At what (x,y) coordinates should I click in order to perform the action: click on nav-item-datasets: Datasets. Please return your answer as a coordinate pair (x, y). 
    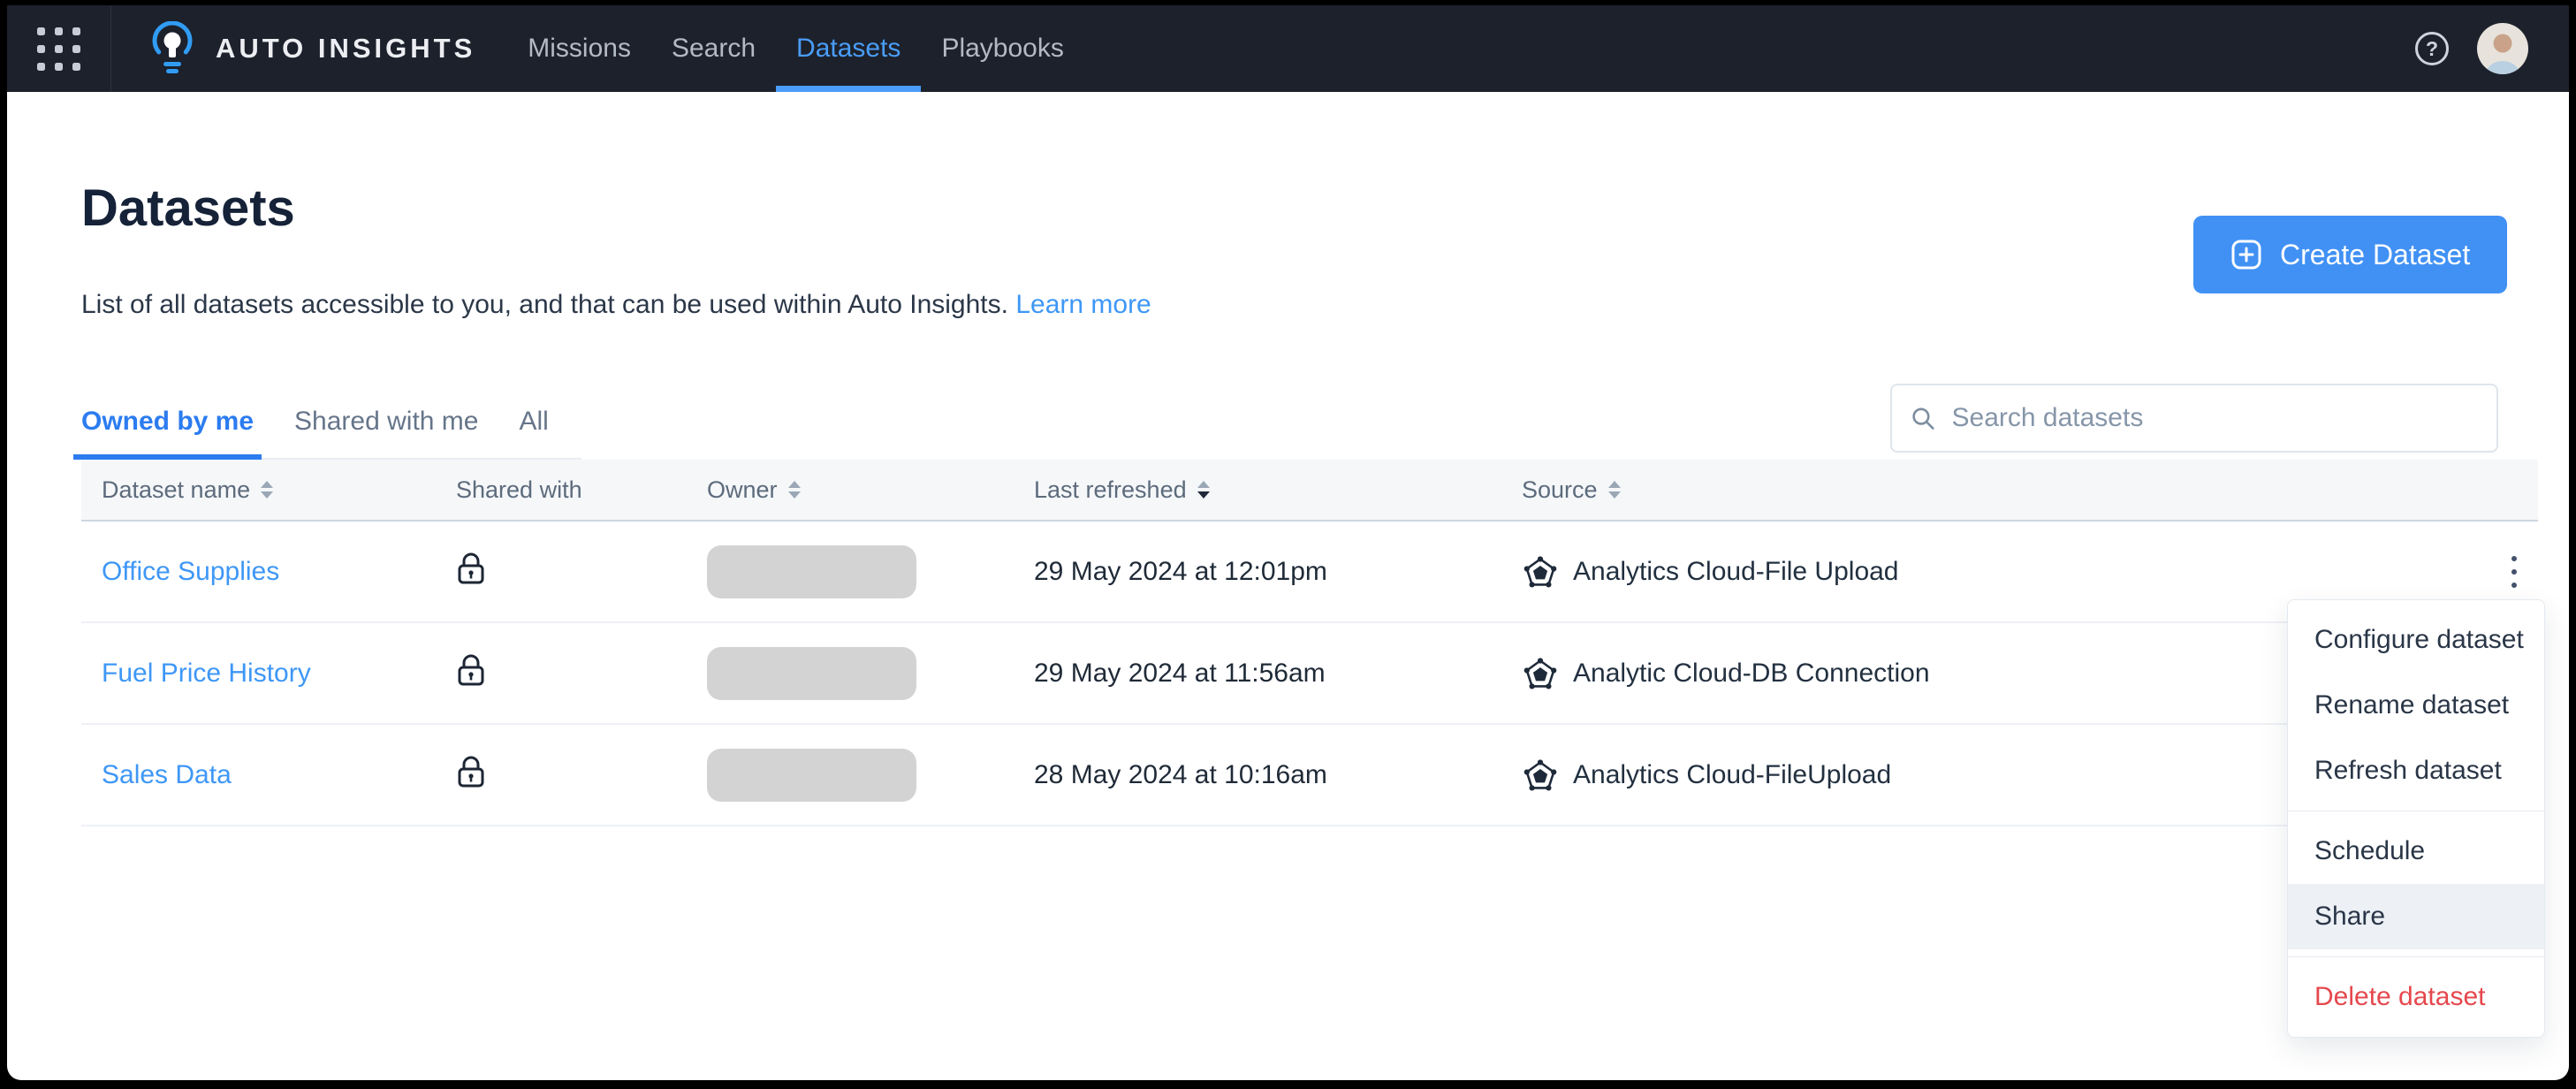
    Looking at the image, I should click on (849, 48).